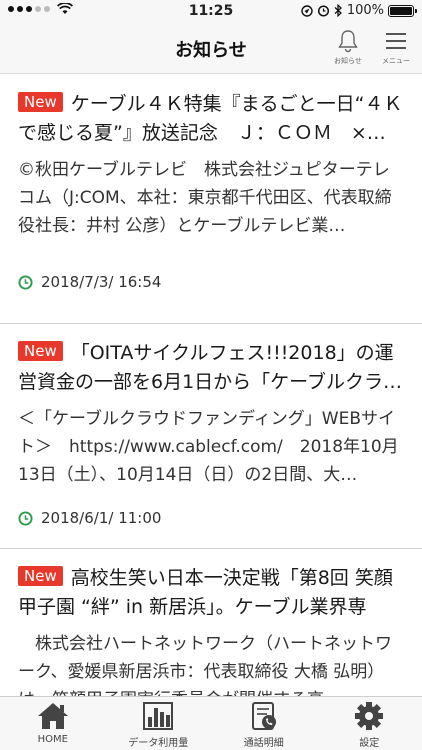  I want to click on alarm-icon, so click(323, 11).